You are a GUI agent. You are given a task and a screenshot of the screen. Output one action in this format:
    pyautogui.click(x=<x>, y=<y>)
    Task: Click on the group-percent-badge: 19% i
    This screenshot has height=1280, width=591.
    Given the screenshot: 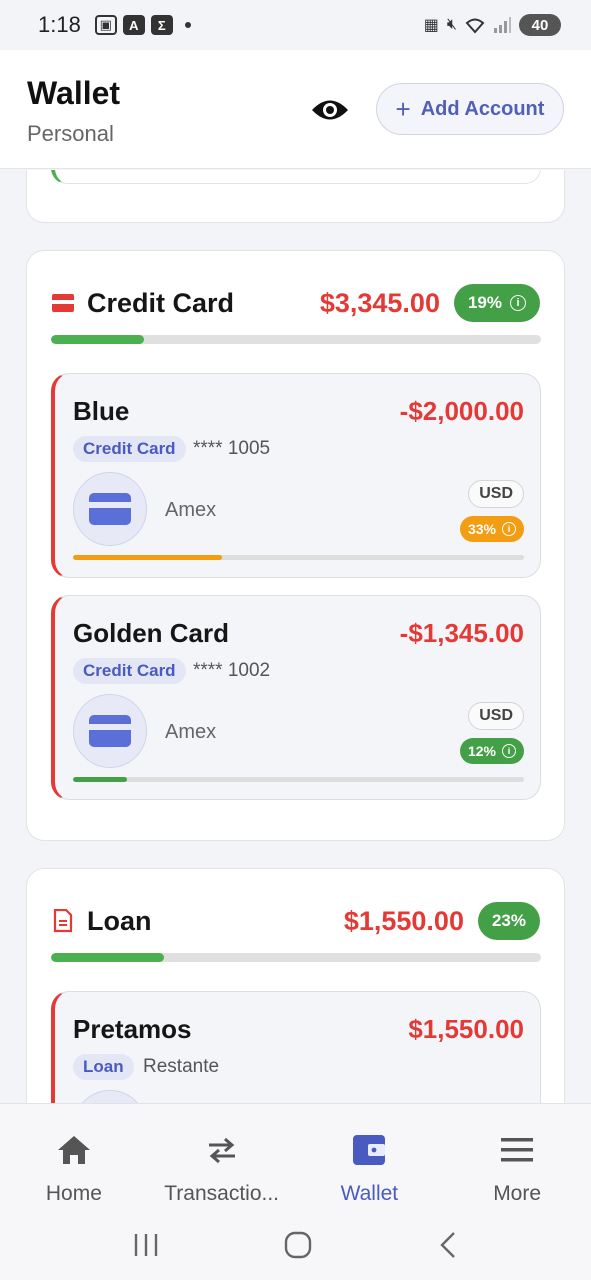 What is the action you would take?
    pyautogui.click(x=496, y=303)
    